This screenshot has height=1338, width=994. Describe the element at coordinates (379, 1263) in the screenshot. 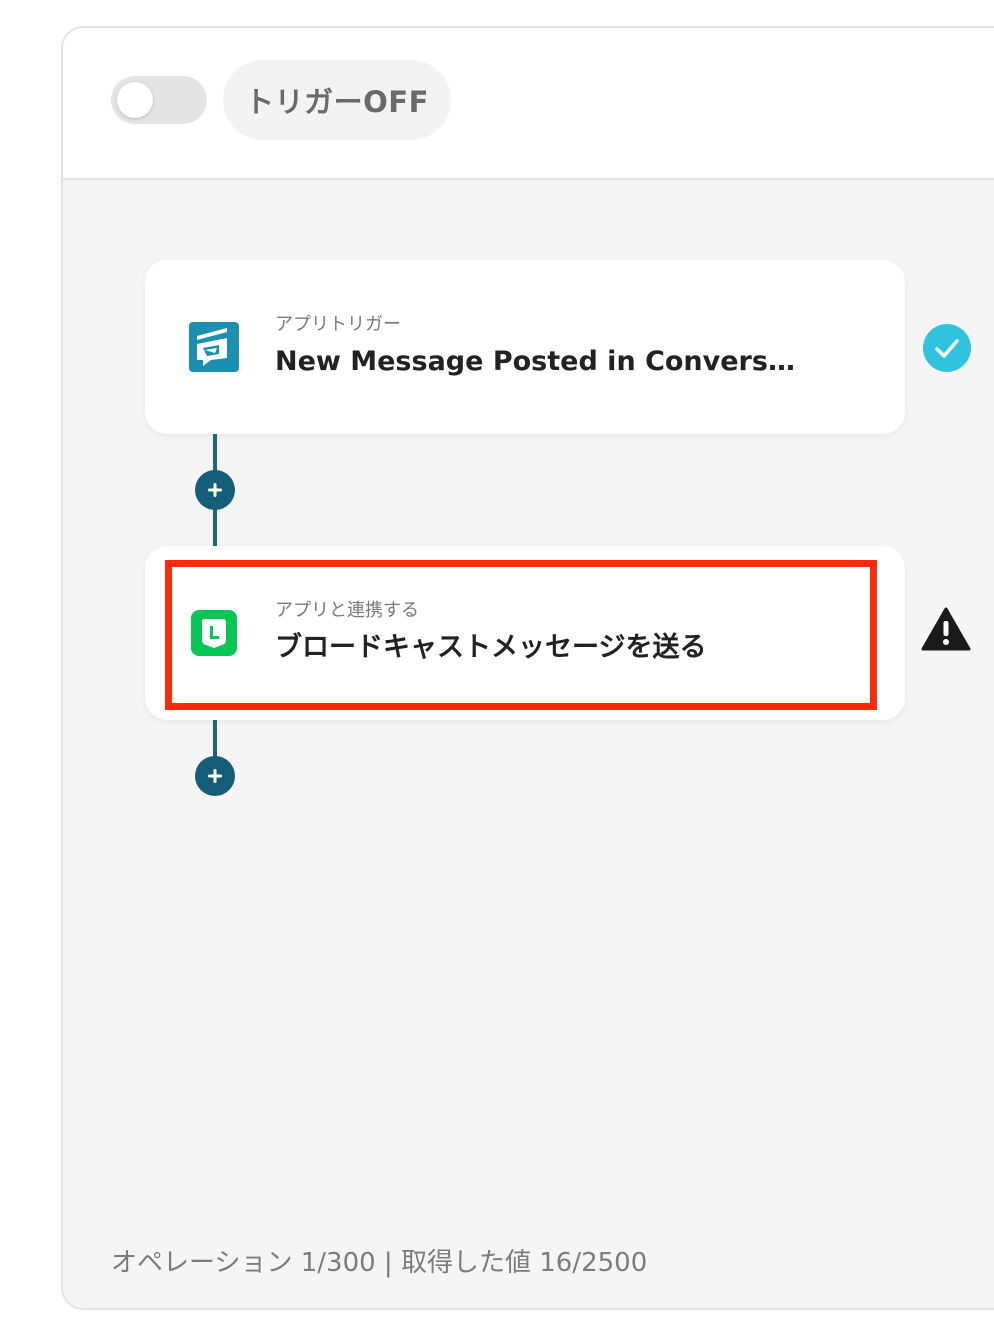

I see `usage-counter: オペレーション 1/300 | 取得した値 16/2500` at that location.